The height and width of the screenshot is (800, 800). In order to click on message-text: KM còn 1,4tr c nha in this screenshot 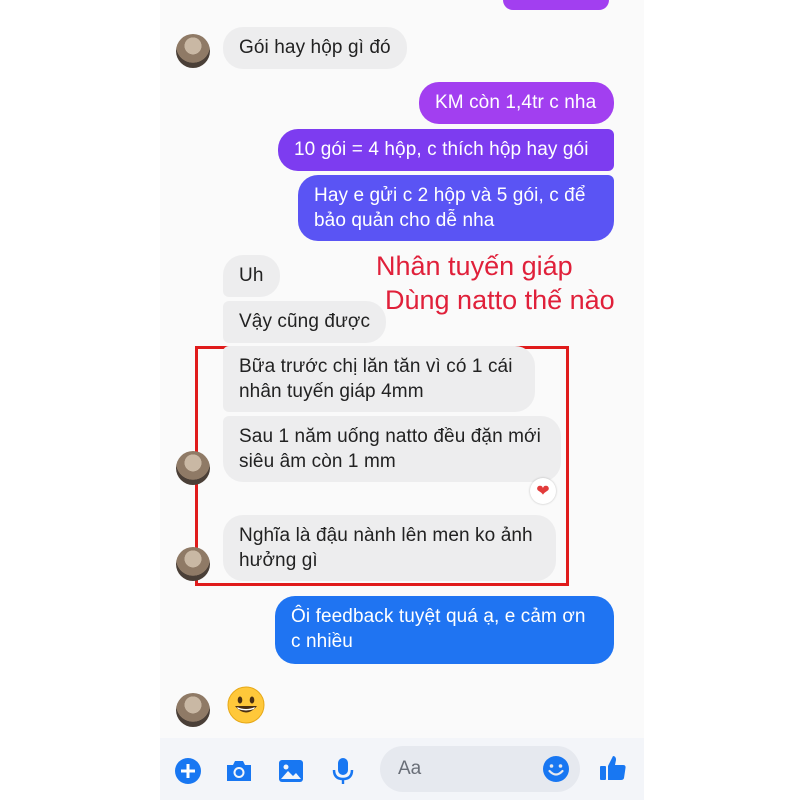, I will do `click(516, 102)`.